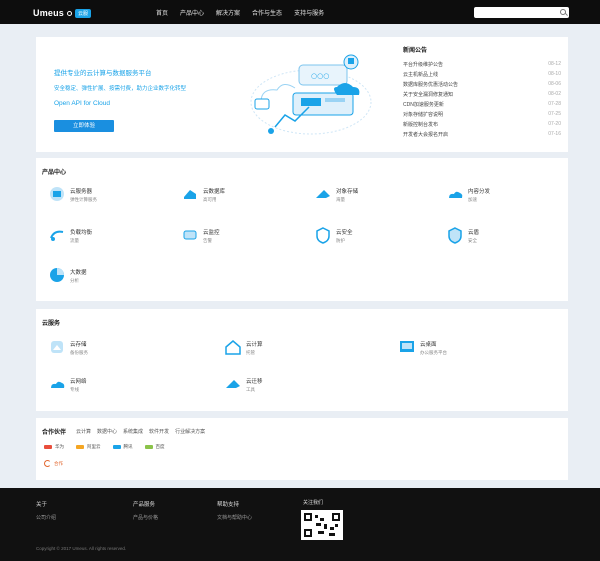 The width and height of the screenshot is (600, 561). What do you see at coordinates (57, 275) in the screenshot?
I see `chart-icon` at bounding box center [57, 275].